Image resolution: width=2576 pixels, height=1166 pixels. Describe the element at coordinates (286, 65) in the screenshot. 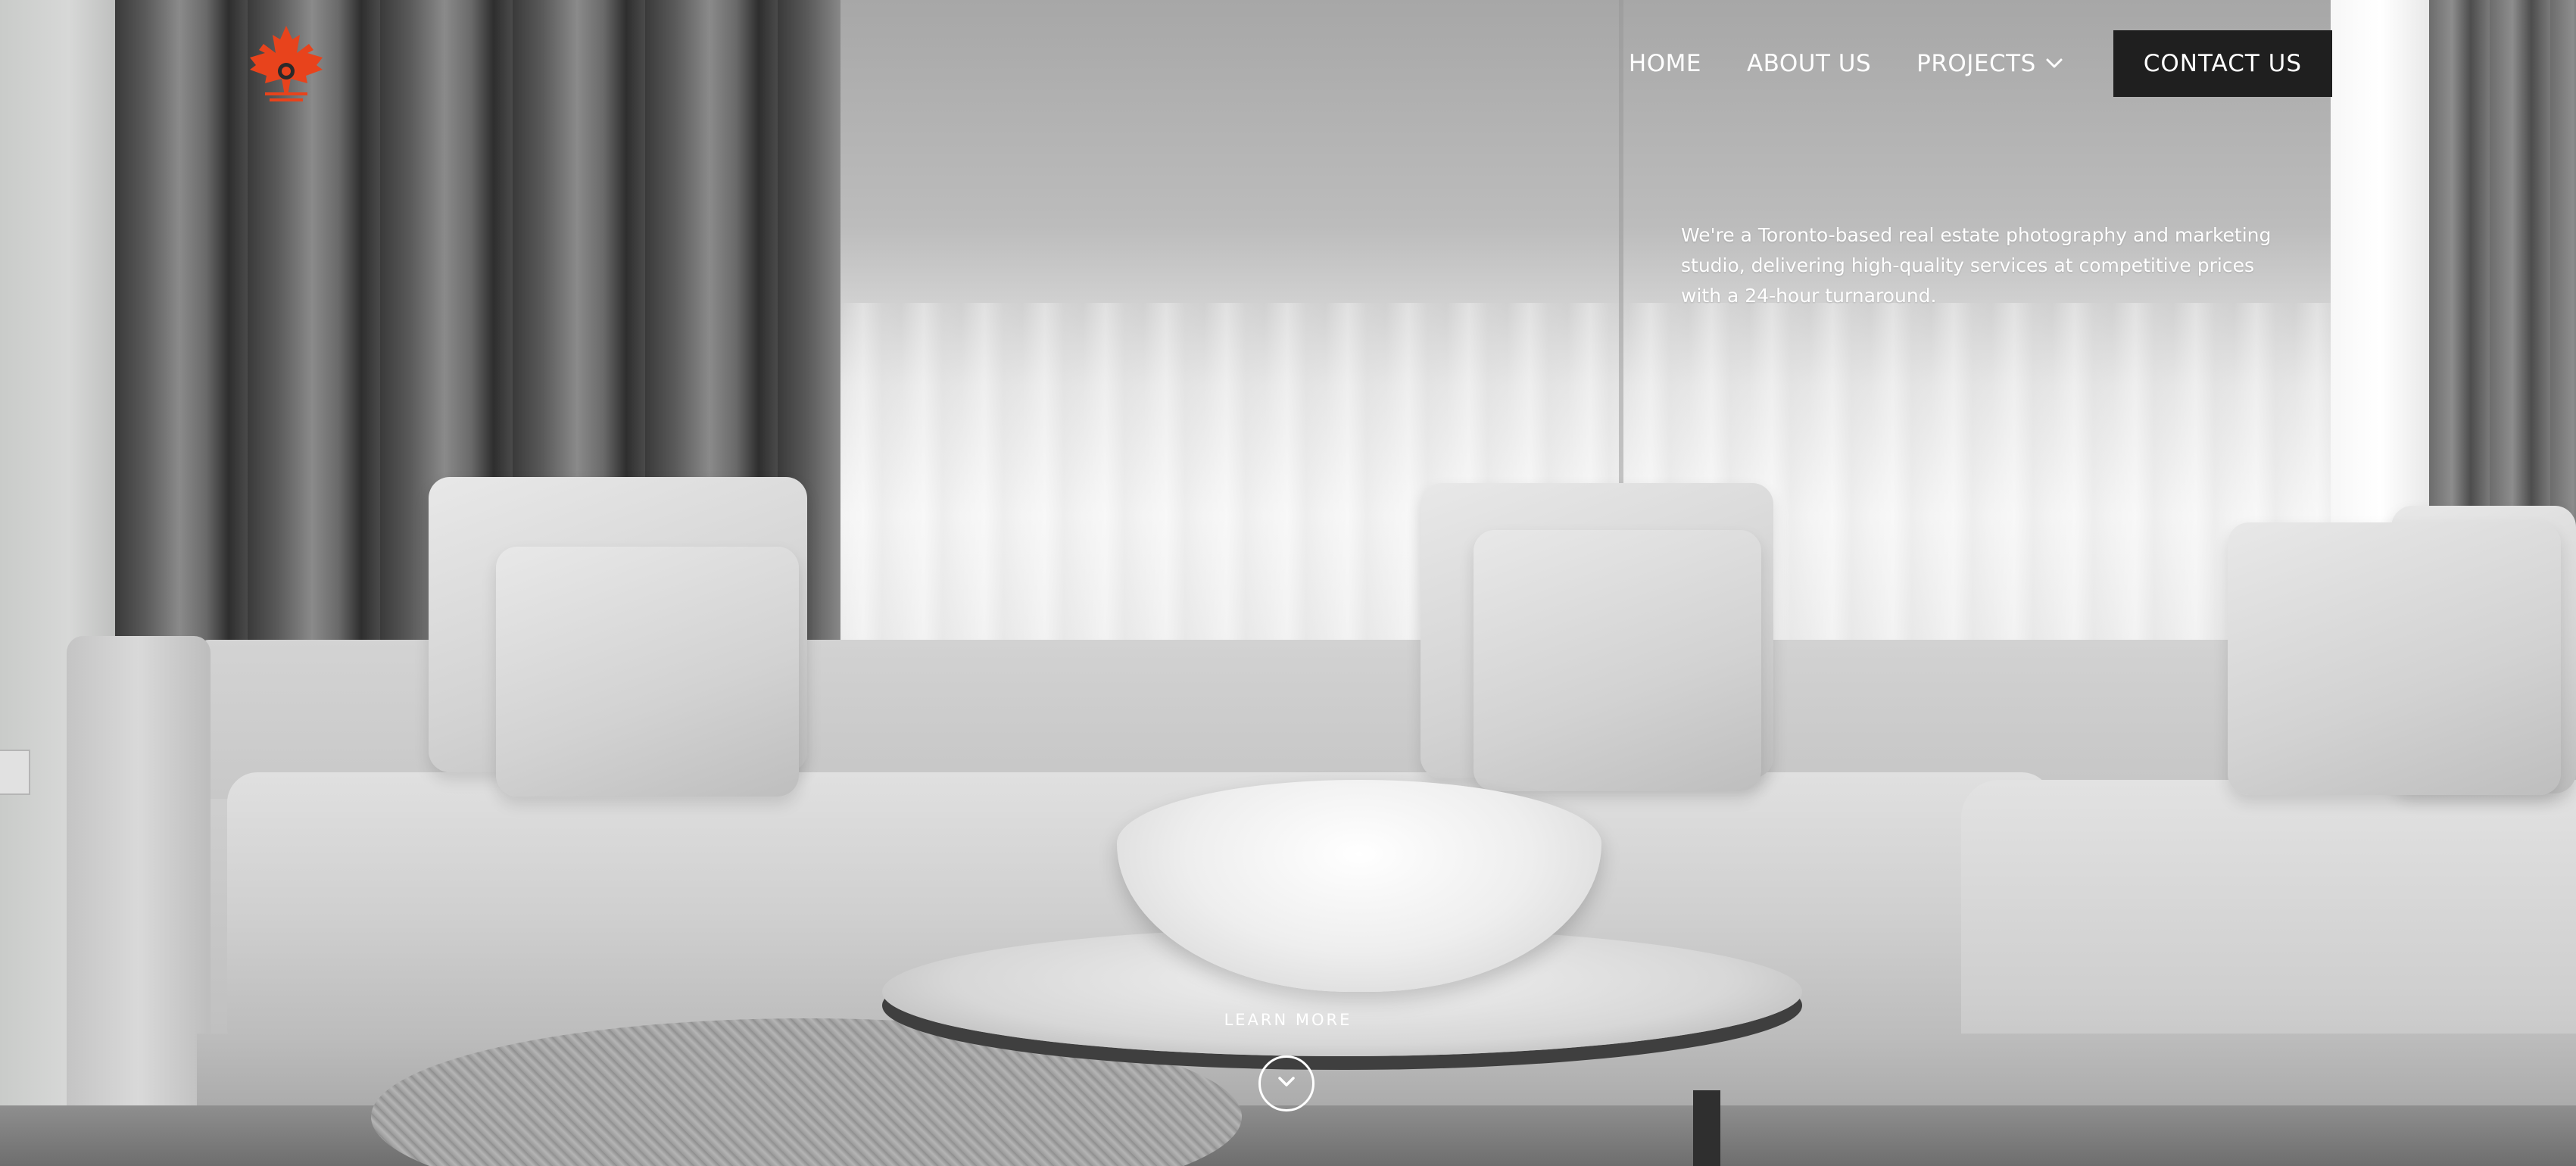

I see `maple-leaf-icon` at that location.